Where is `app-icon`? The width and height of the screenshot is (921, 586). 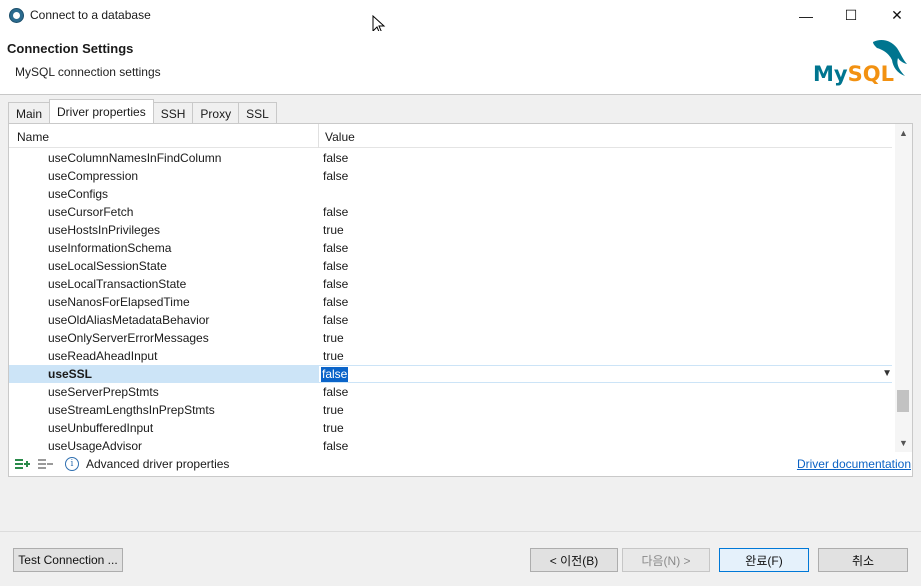 app-icon is located at coordinates (16, 15).